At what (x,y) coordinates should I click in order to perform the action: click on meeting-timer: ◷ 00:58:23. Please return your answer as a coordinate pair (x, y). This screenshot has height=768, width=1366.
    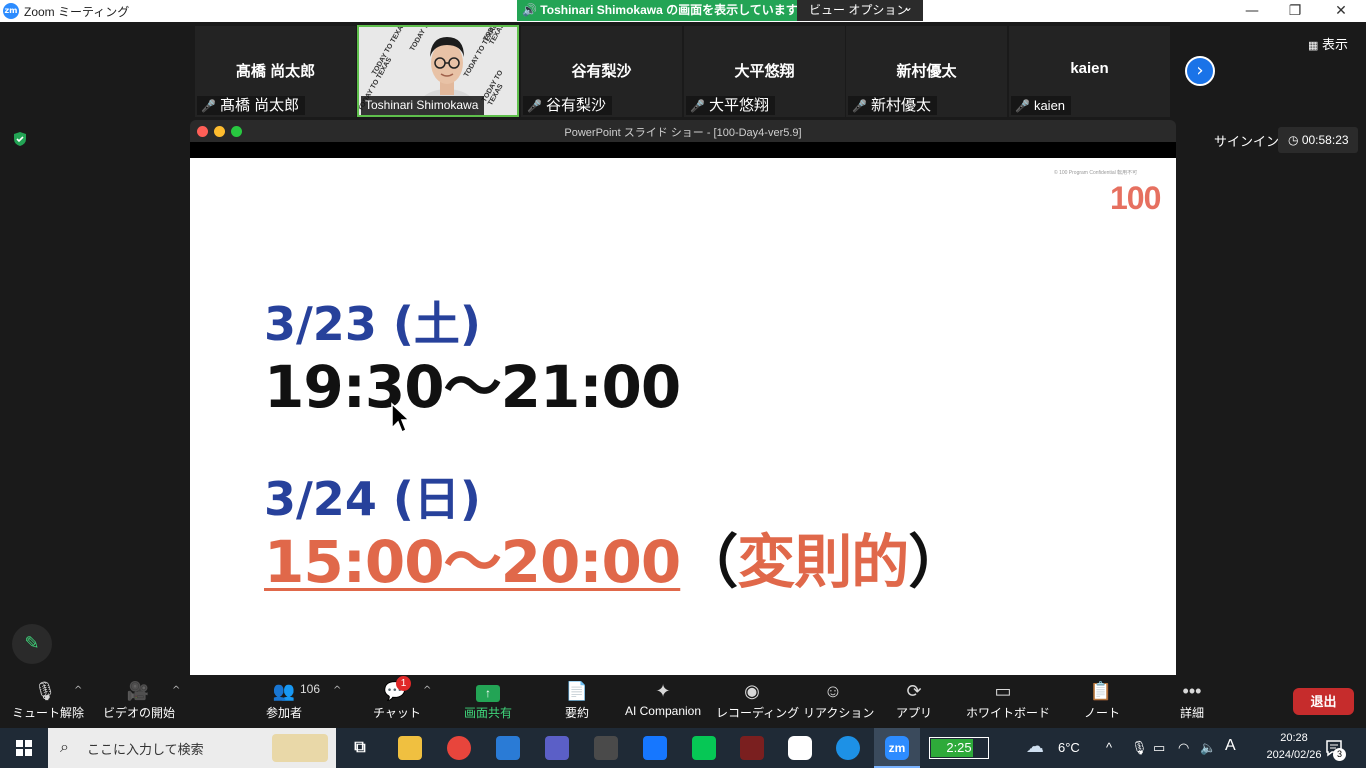
    Looking at the image, I should click on (1318, 140).